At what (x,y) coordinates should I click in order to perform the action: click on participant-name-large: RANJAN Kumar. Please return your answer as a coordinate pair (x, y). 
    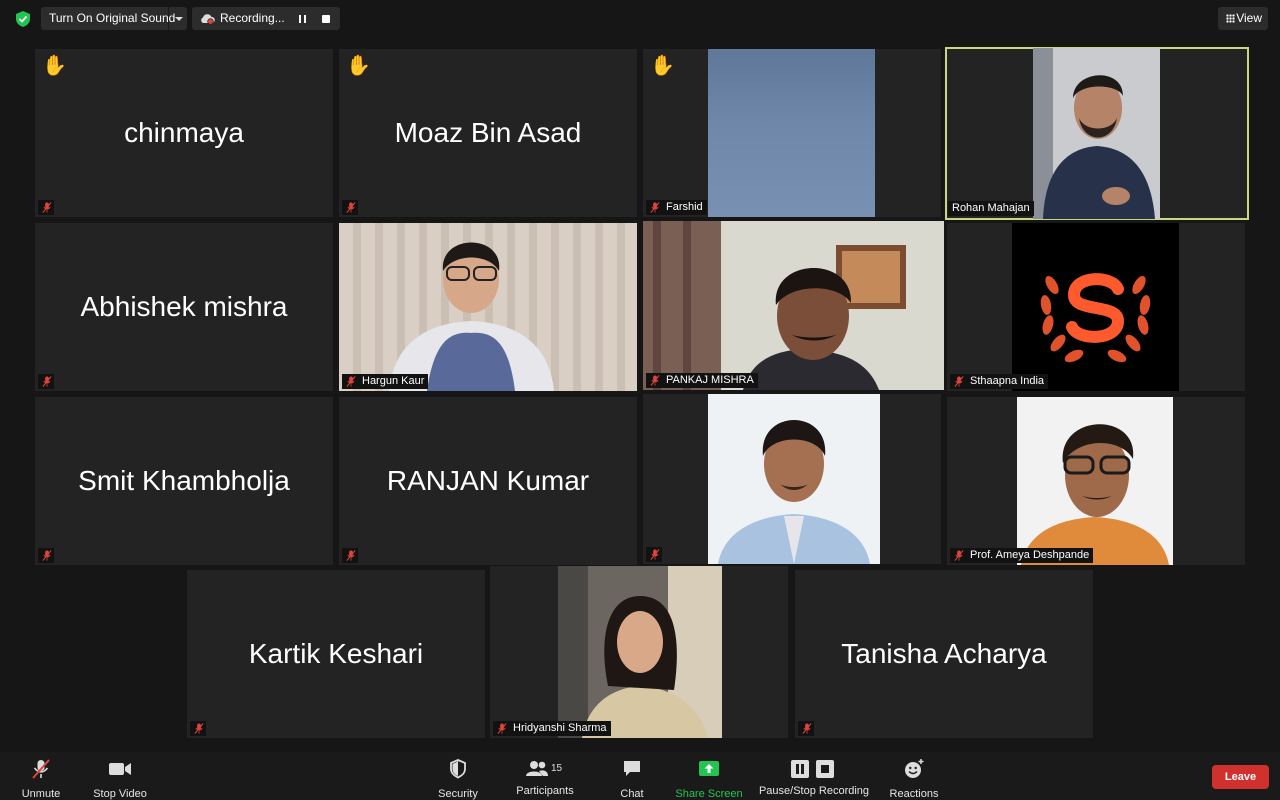
    Looking at the image, I should click on (488, 480).